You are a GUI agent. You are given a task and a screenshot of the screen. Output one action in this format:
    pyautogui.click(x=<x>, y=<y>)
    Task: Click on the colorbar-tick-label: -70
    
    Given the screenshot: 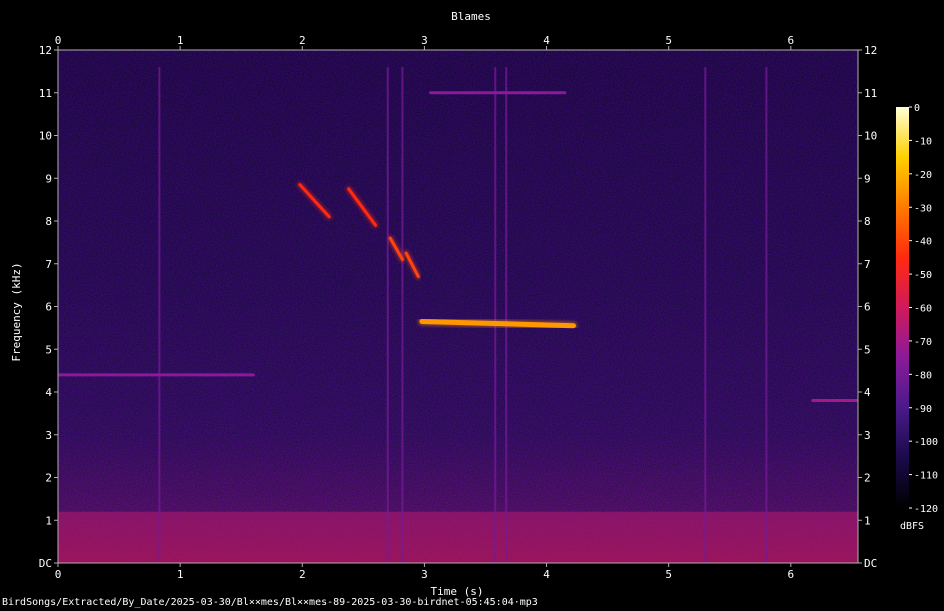 What is the action you would take?
    pyautogui.click(x=923, y=342)
    